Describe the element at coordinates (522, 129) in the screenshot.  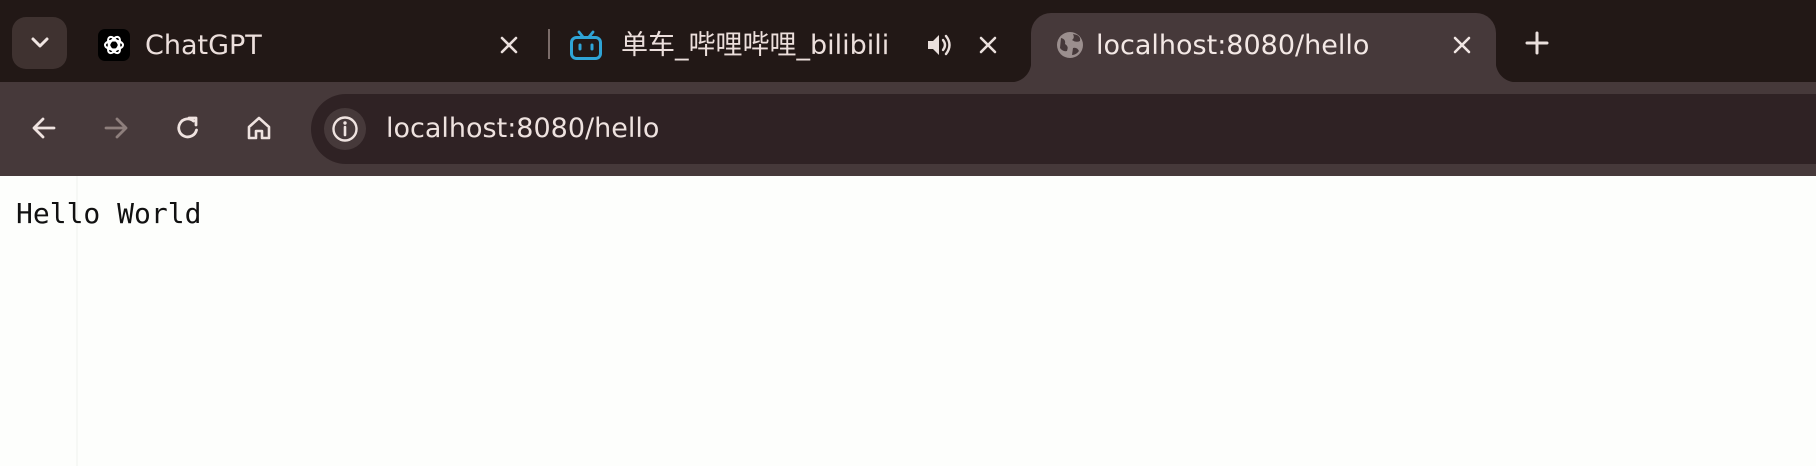
I see `url-text: localhost:8080/hello` at that location.